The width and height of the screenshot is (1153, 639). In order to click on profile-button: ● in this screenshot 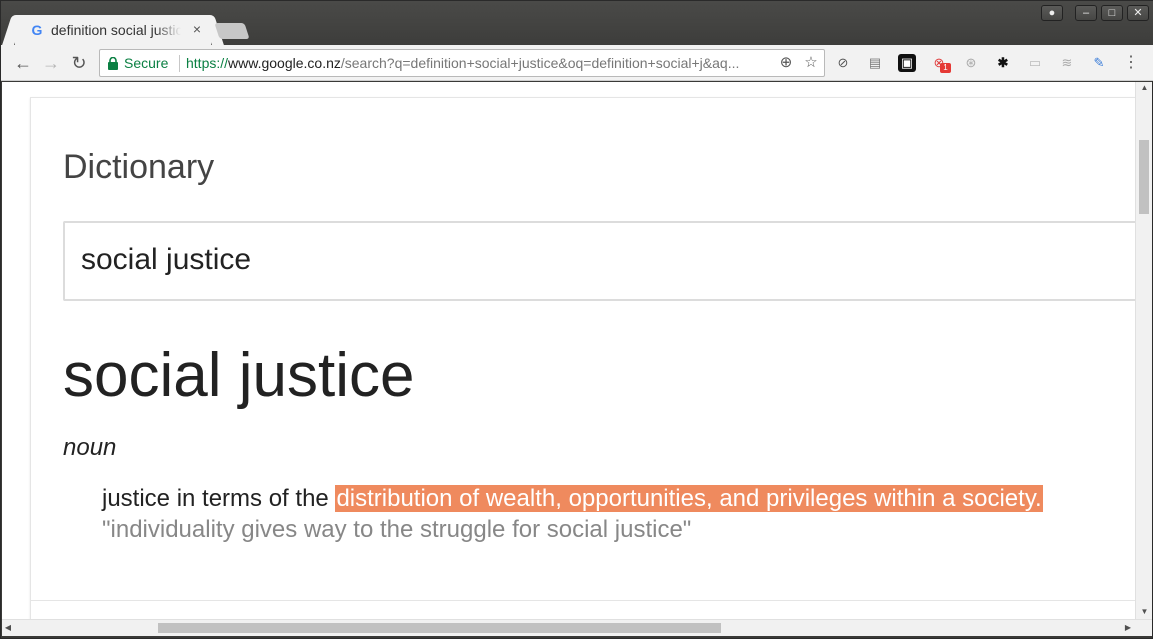, I will do `click(1052, 13)`.